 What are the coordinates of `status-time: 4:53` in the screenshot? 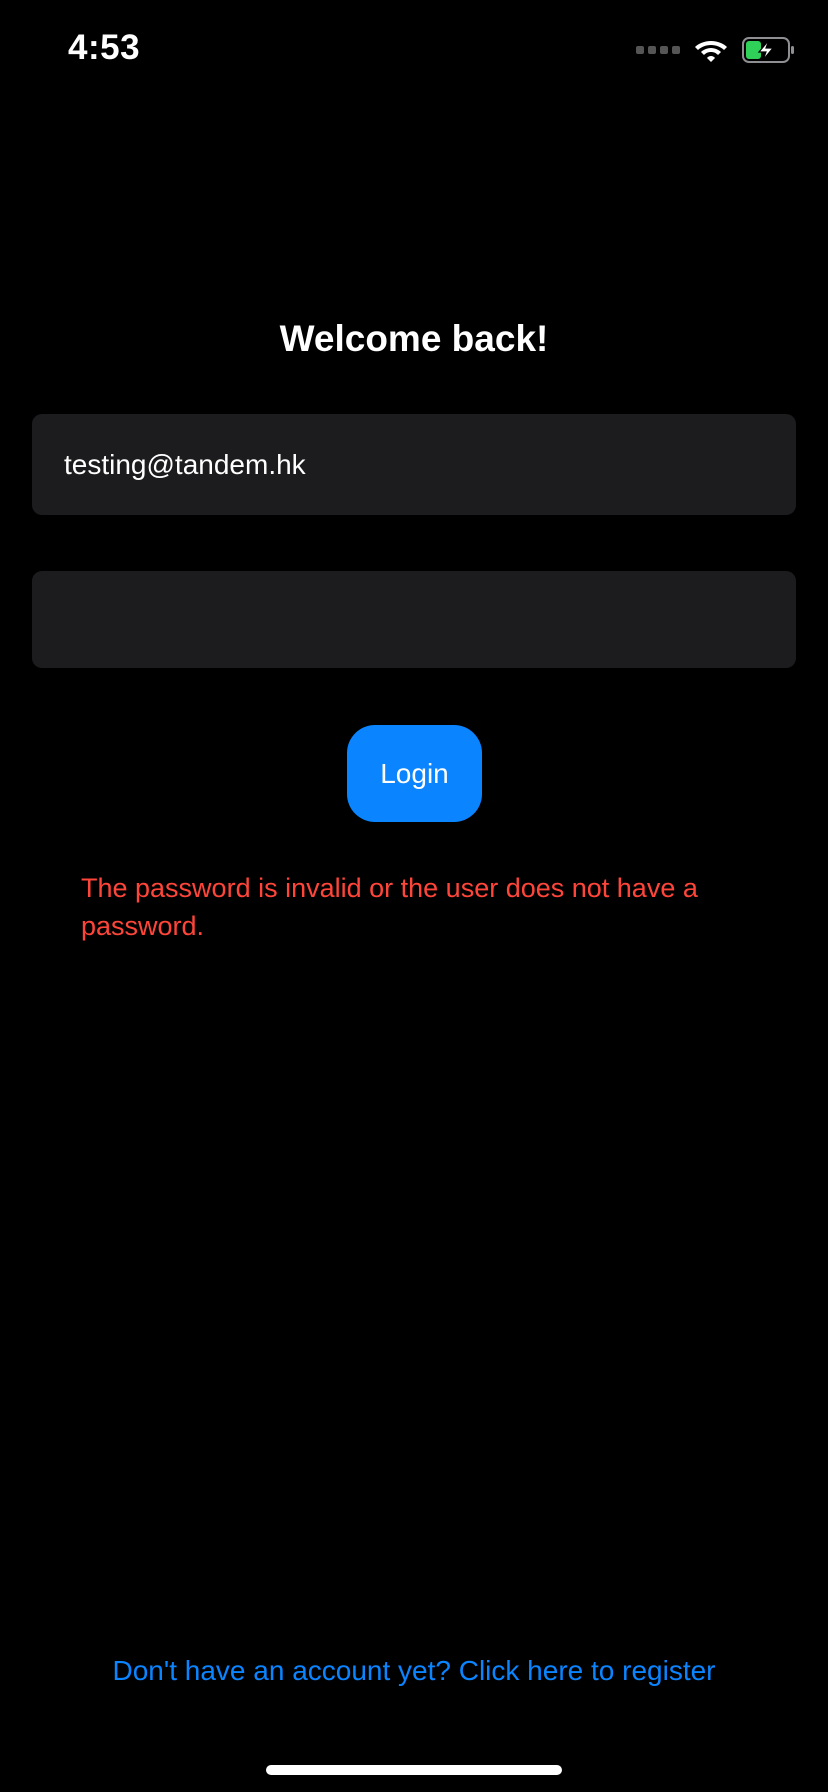 It's located at (104, 47).